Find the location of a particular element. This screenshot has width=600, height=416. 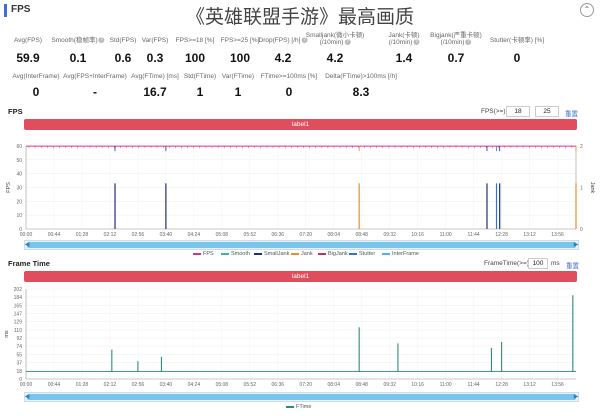

ftime-threshold-label: FrameTime(>=) is located at coordinates (506, 263).